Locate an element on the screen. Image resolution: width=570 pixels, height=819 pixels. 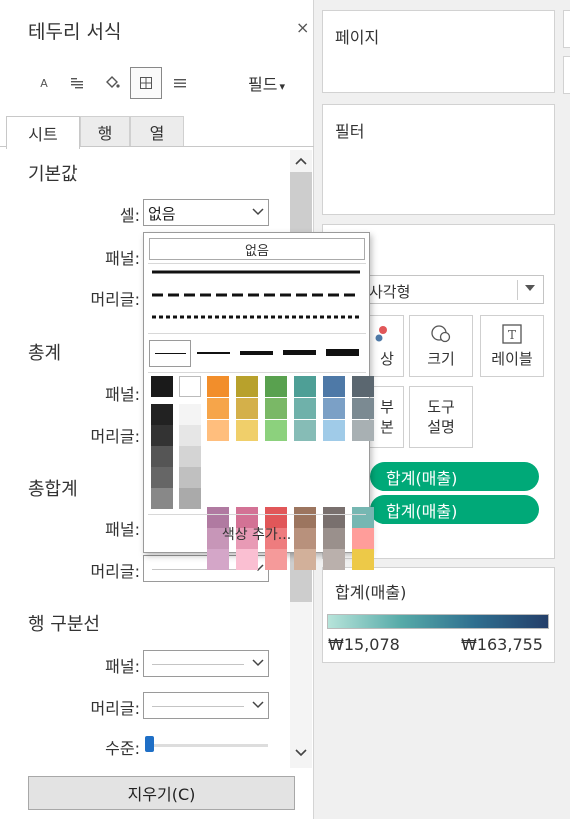
legend-min-value: ₩15,078 is located at coordinates (364, 644).